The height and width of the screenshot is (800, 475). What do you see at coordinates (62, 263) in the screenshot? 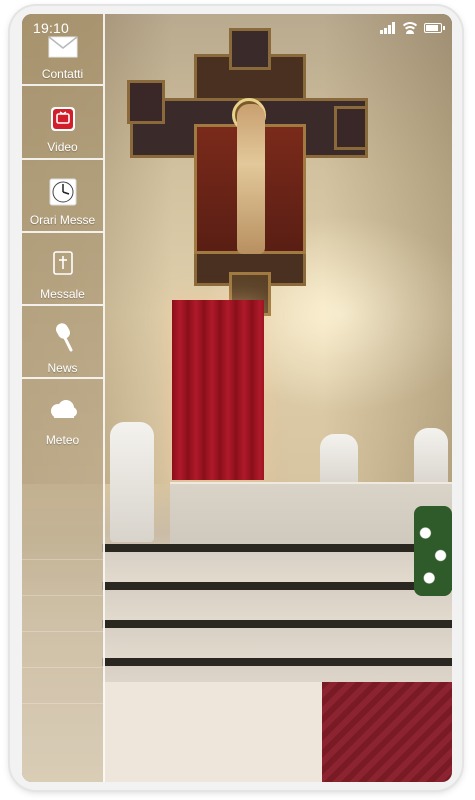
I see `book-icon` at bounding box center [62, 263].